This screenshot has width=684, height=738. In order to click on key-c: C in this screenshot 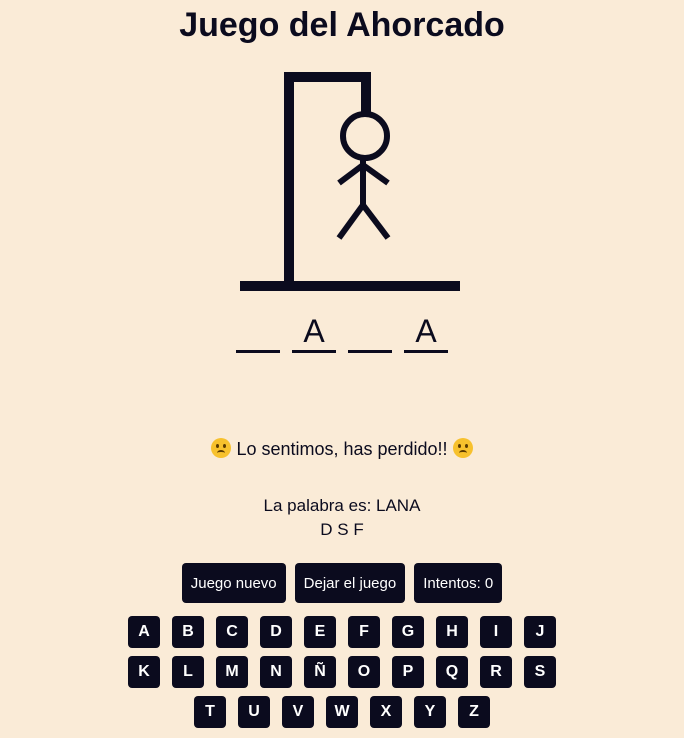, I will do `click(232, 632)`.